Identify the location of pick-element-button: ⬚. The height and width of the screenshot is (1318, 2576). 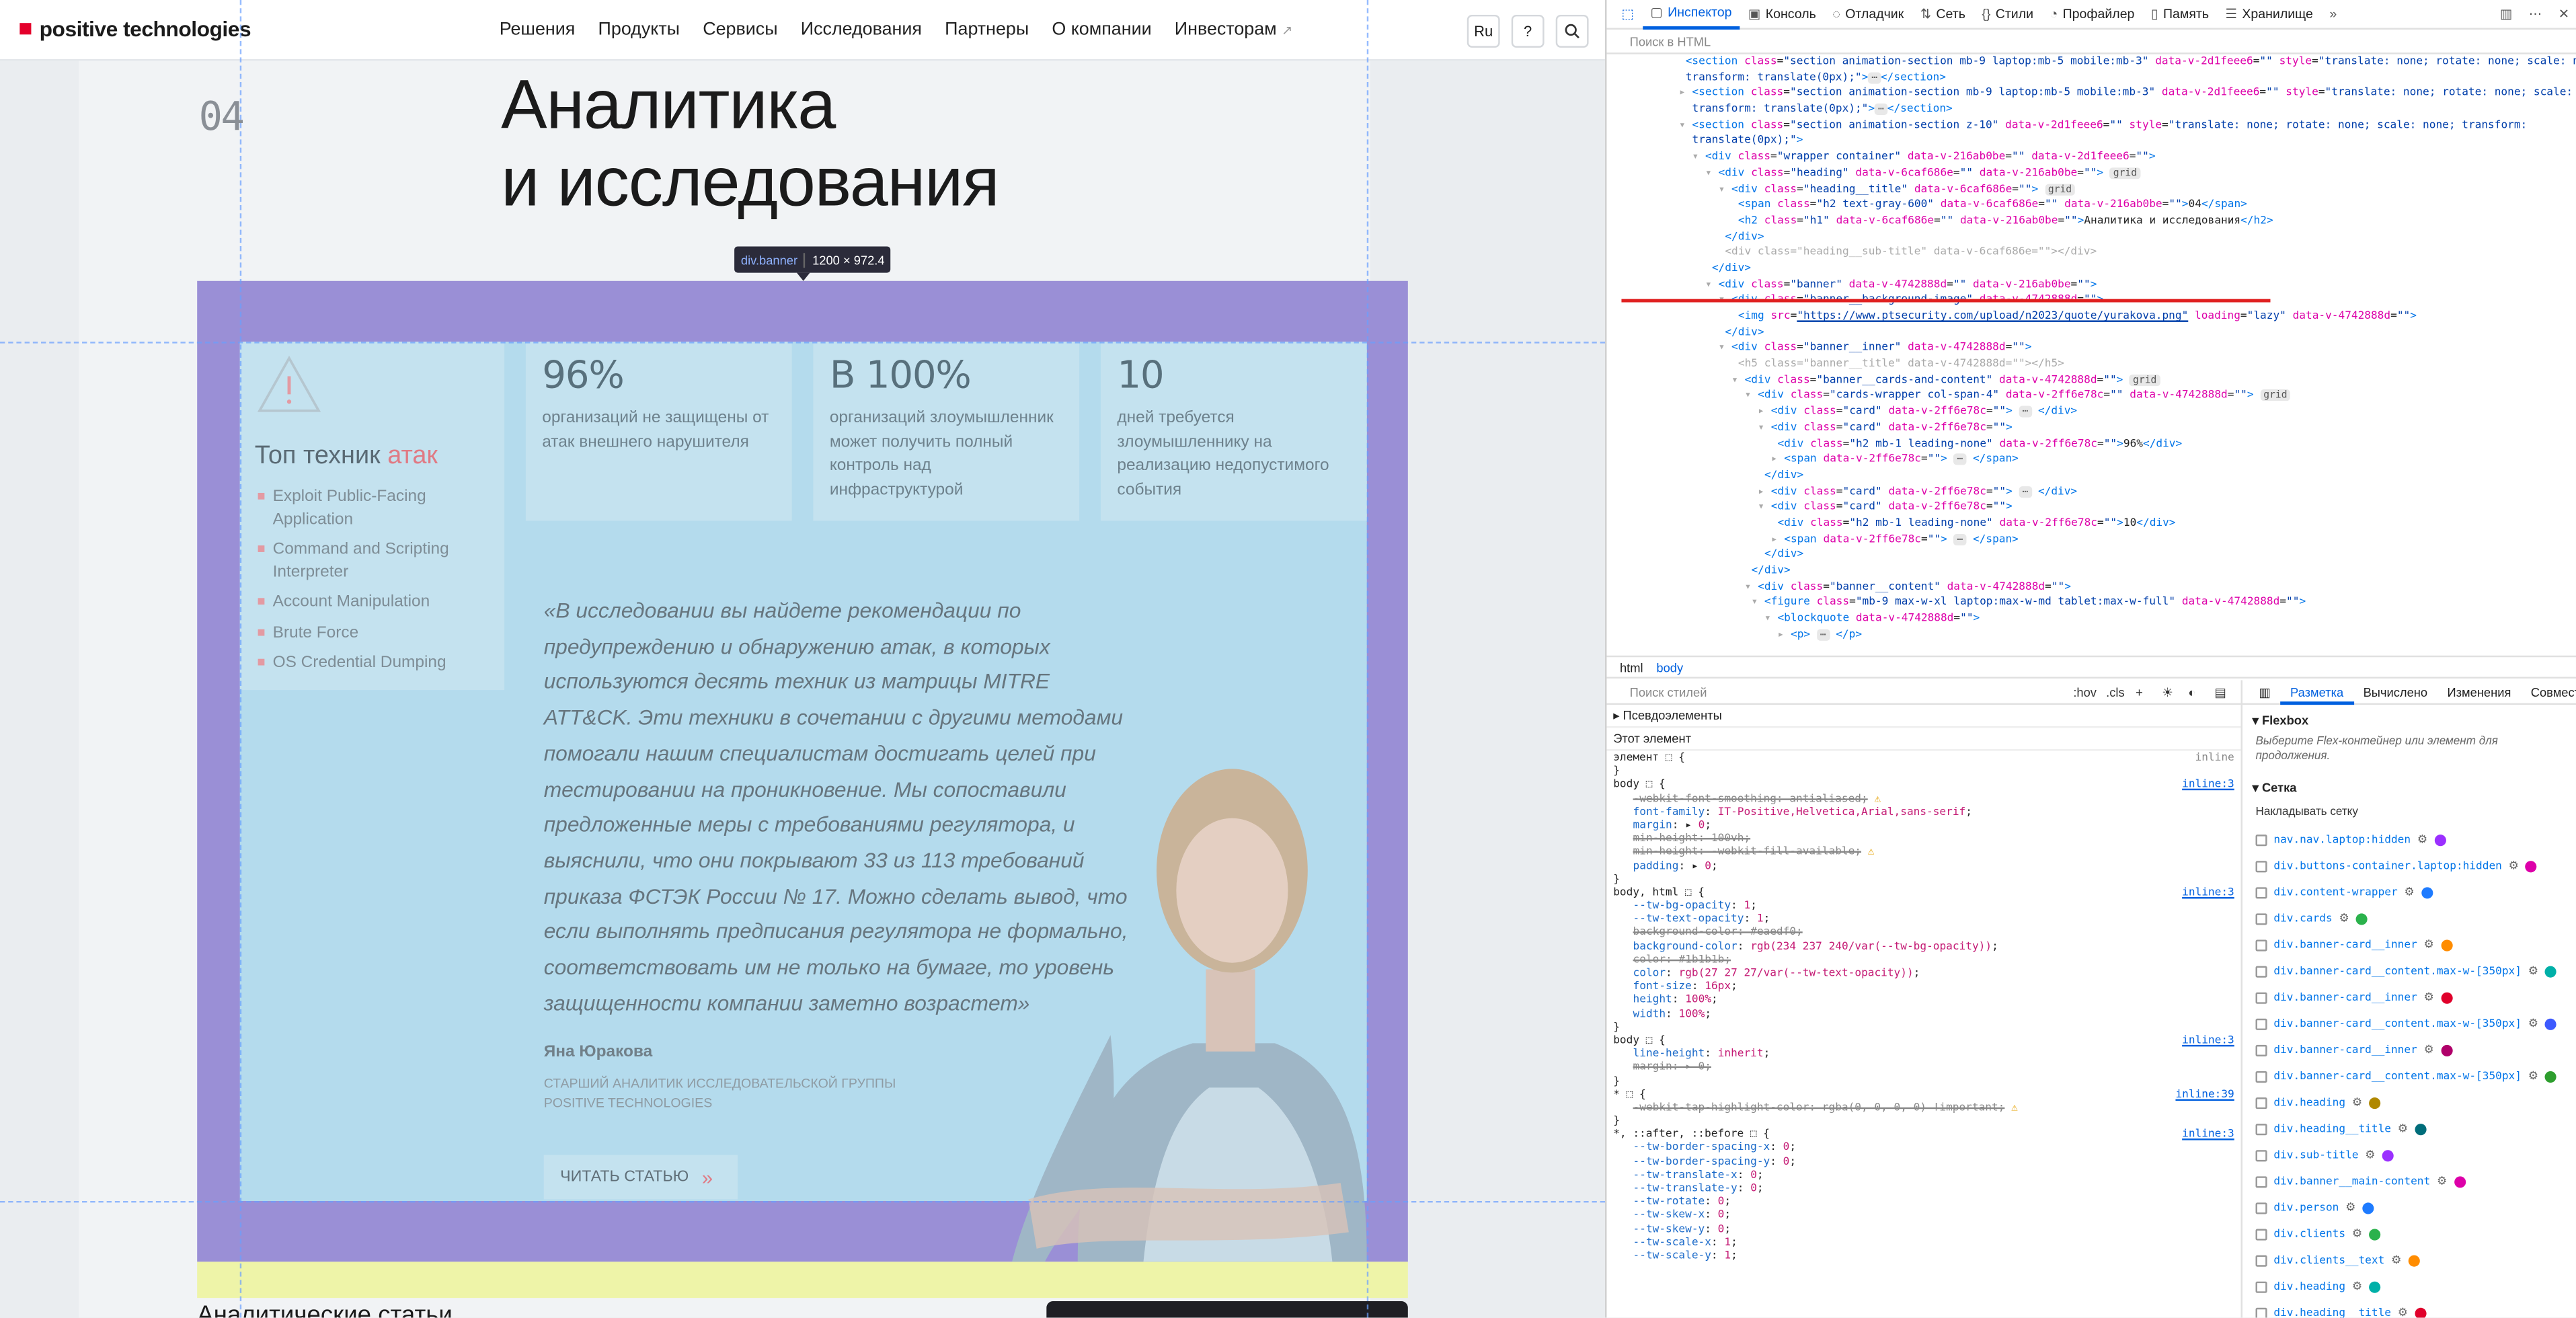
(1628, 14).